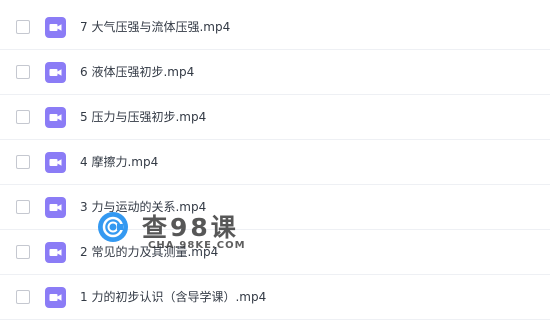 This screenshot has width=550, height=321. Describe the element at coordinates (275, 117) in the screenshot. I see `file-row: 5 压力与压强初步.mp4` at that location.